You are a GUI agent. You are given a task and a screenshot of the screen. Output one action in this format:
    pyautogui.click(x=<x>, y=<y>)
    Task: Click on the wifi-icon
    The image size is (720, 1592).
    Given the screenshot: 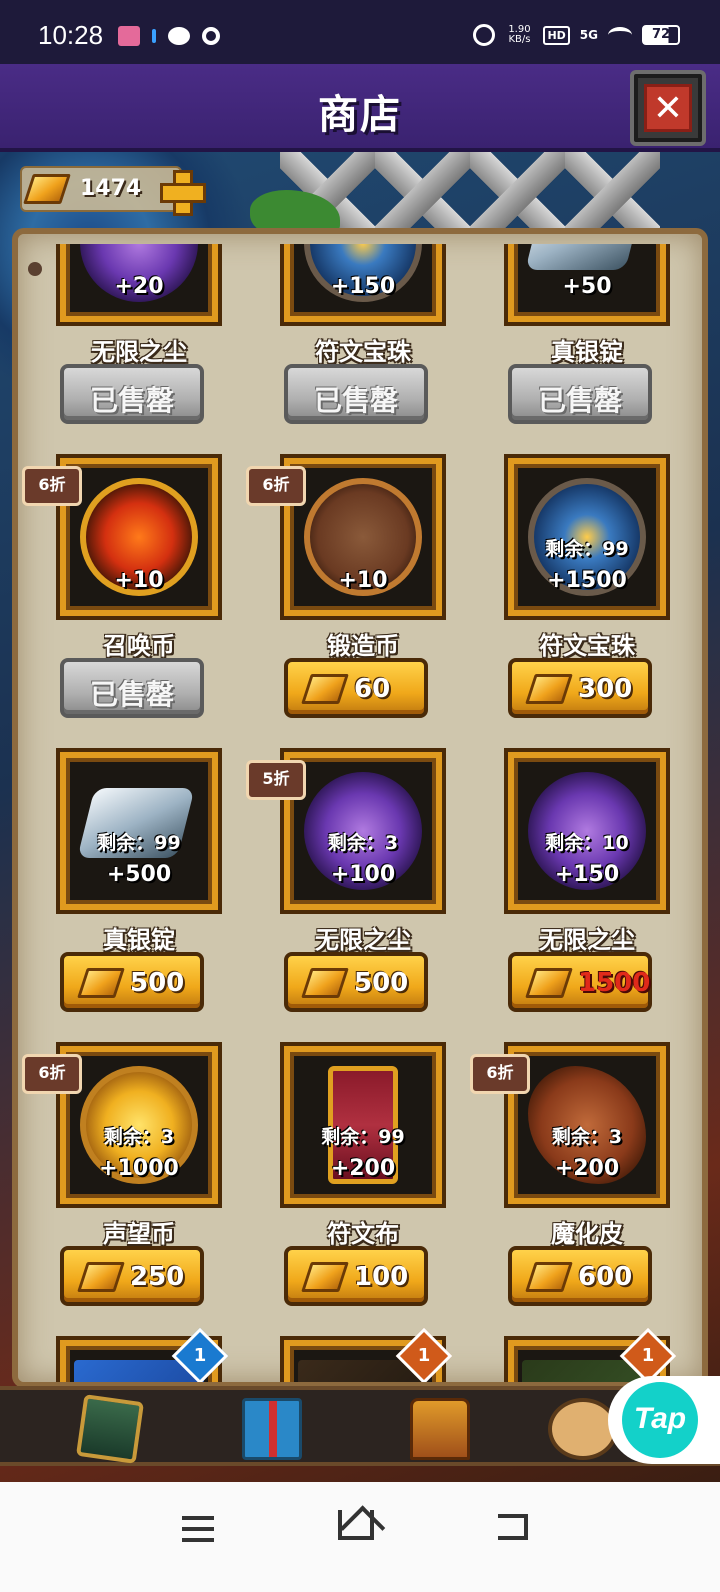 What is the action you would take?
    pyautogui.click(x=620, y=35)
    